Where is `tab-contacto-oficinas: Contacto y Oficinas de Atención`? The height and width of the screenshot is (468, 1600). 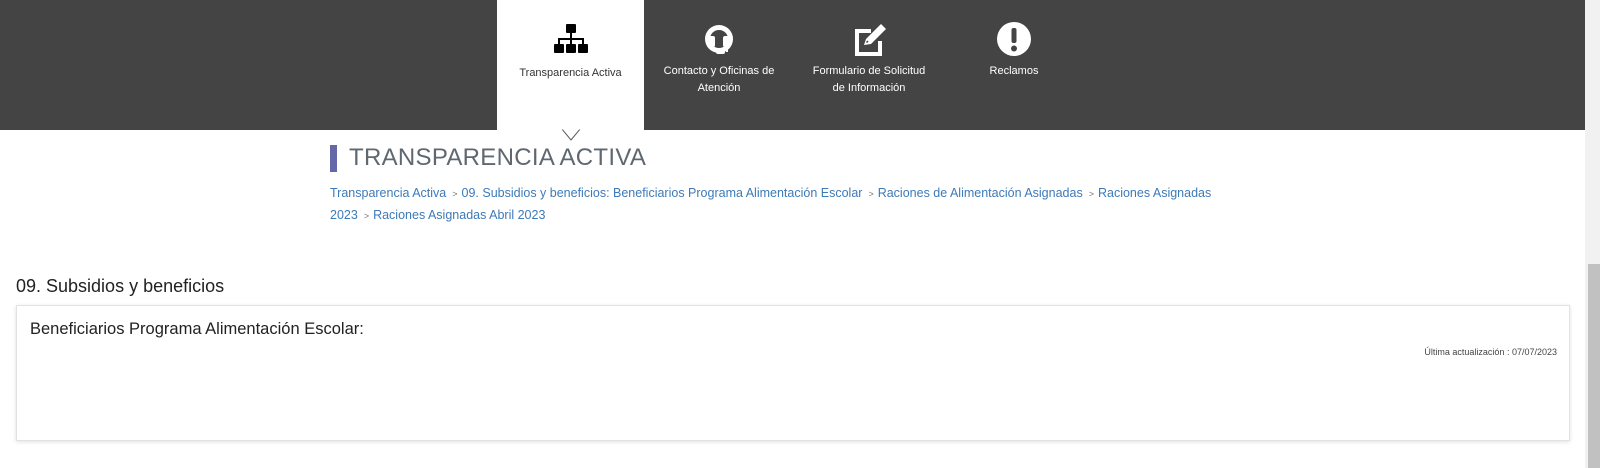
tab-contacto-oficinas: Contacto y Oficinas de Atención is located at coordinates (719, 65).